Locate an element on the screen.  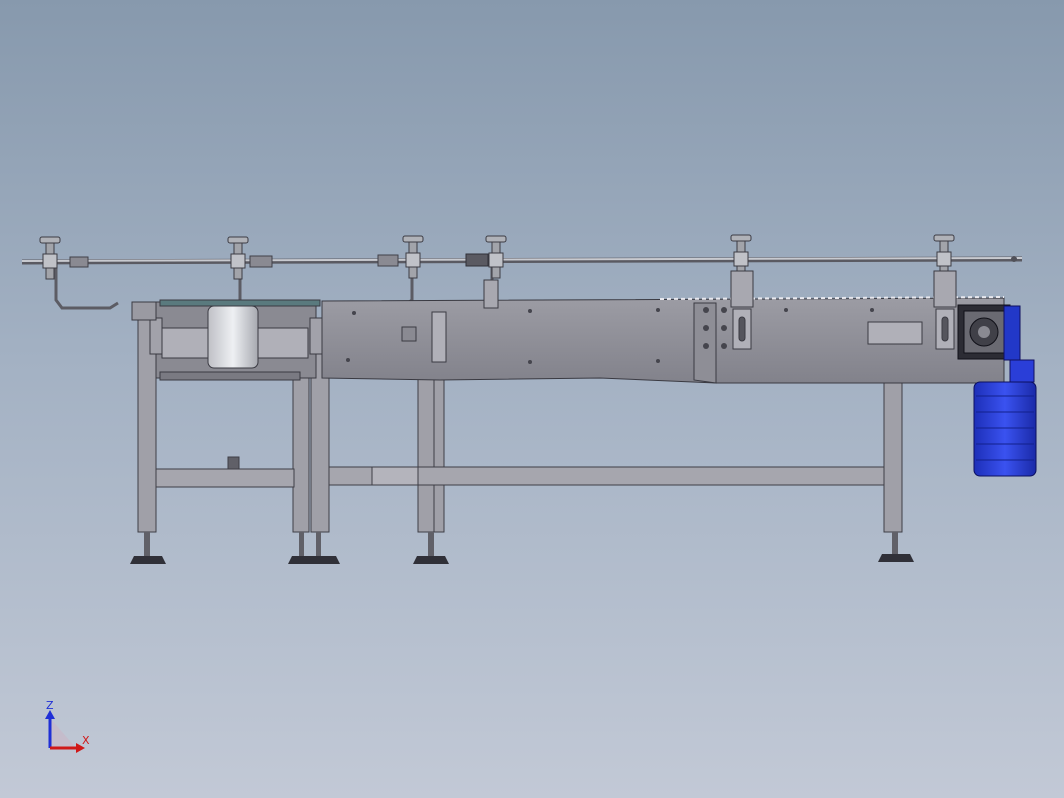
cross-members is located at coordinates (520, 472).